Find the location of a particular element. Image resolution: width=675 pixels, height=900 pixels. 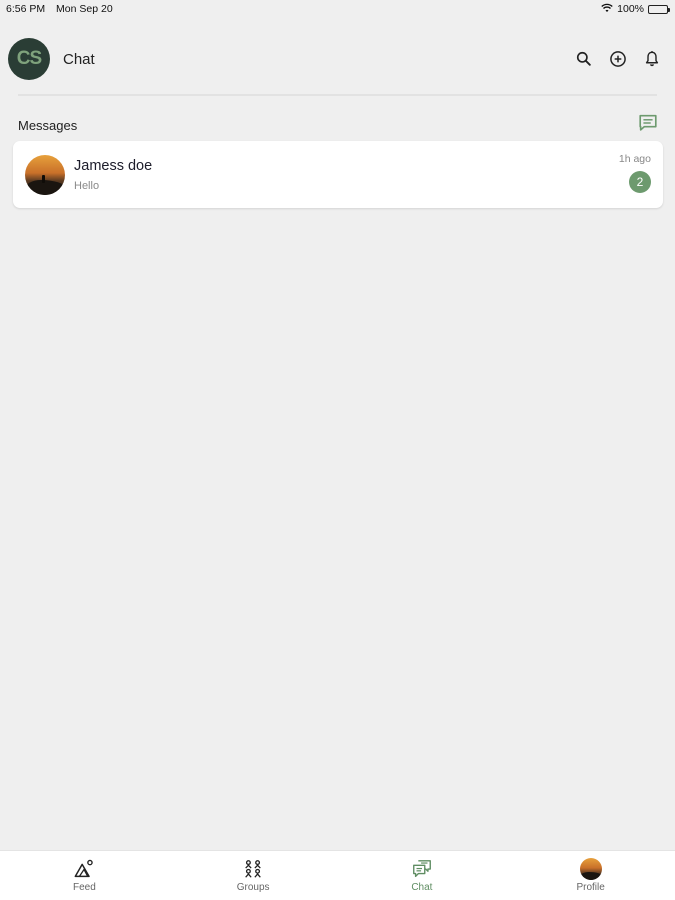

profile-avatar-ridge is located at coordinates (590, 876).